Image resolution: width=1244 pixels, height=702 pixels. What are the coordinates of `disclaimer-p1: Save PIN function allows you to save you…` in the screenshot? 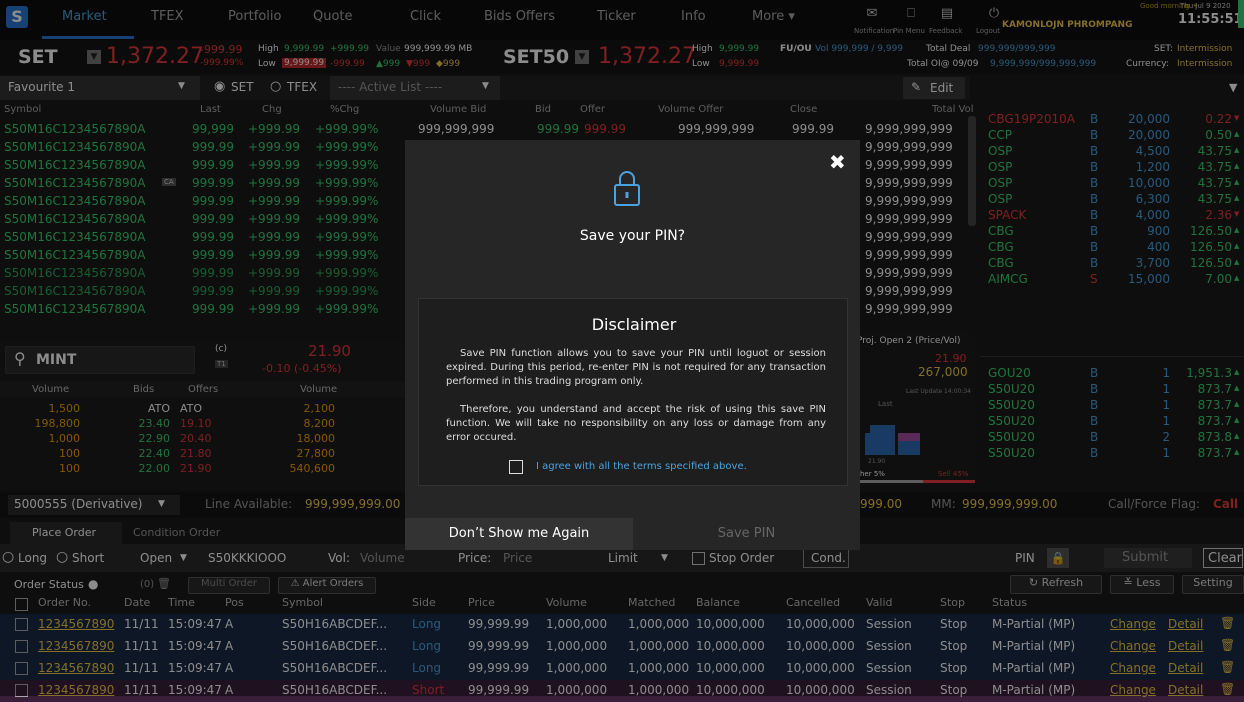 It's located at (636, 367).